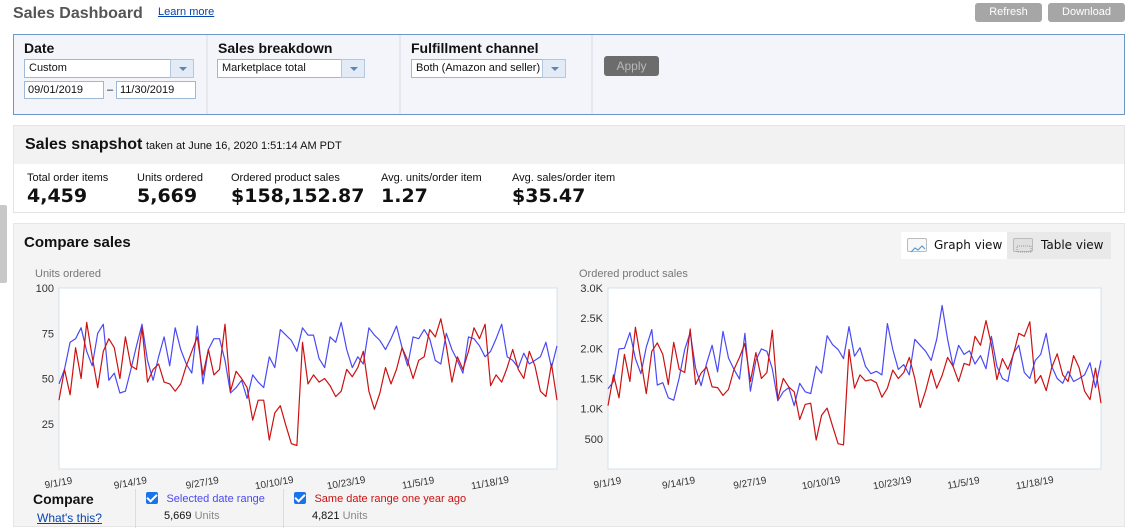  I want to click on metric-label: Ordered product sales, so click(285, 178).